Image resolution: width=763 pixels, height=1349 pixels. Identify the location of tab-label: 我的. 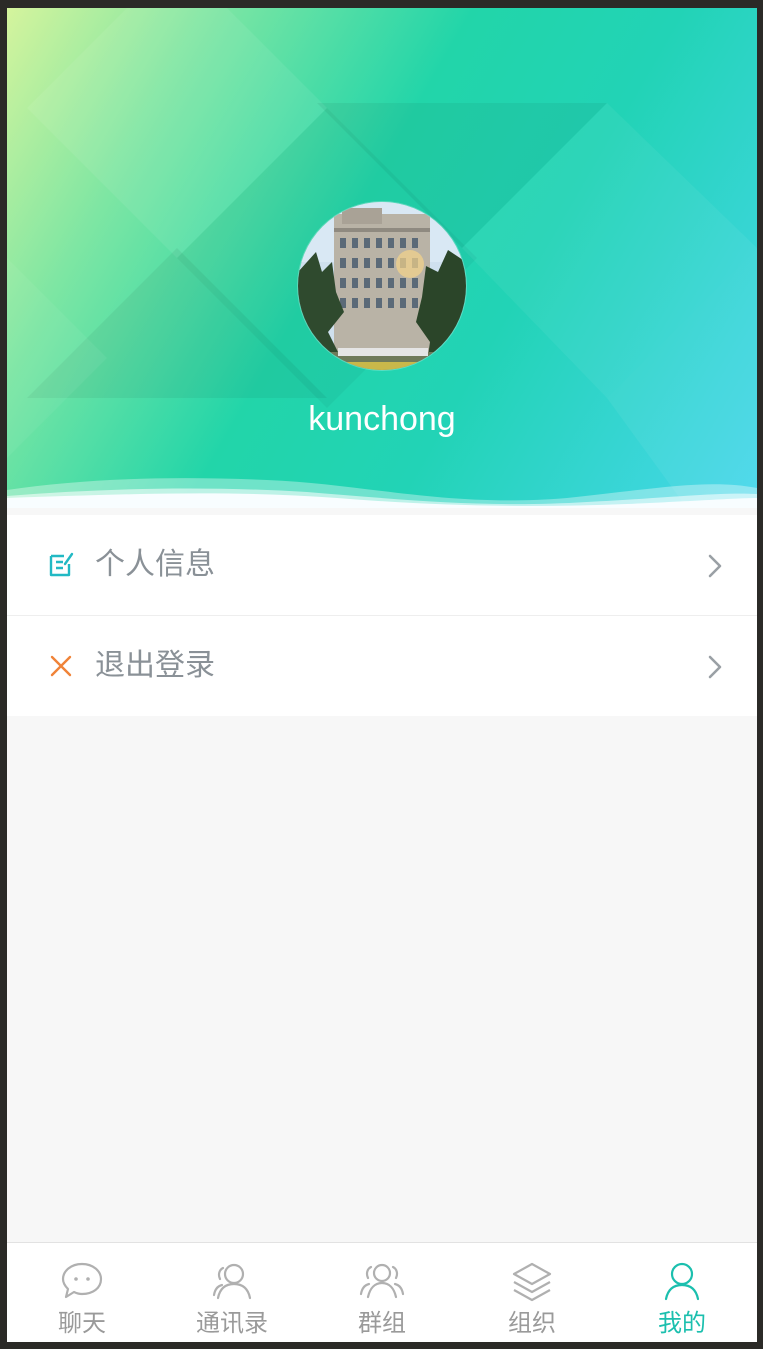
(682, 1323).